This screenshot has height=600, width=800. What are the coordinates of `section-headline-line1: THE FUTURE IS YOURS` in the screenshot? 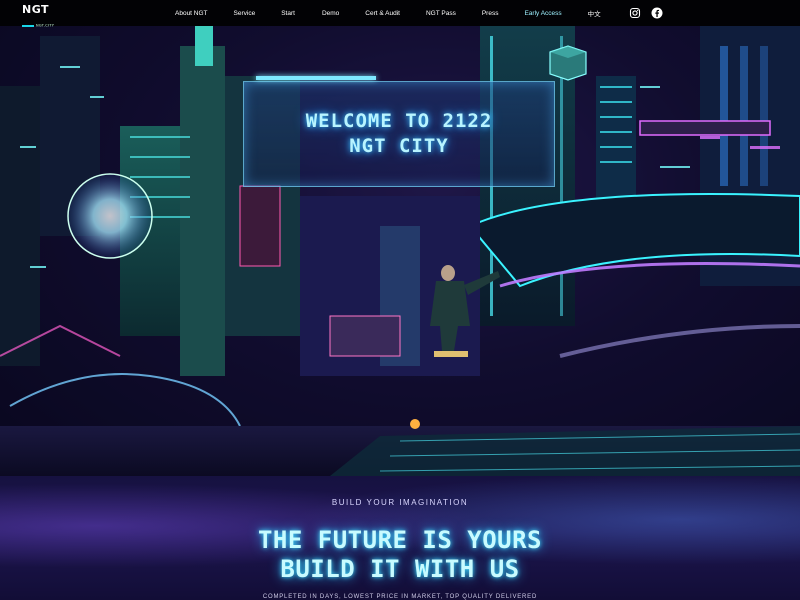 It's located at (400, 540).